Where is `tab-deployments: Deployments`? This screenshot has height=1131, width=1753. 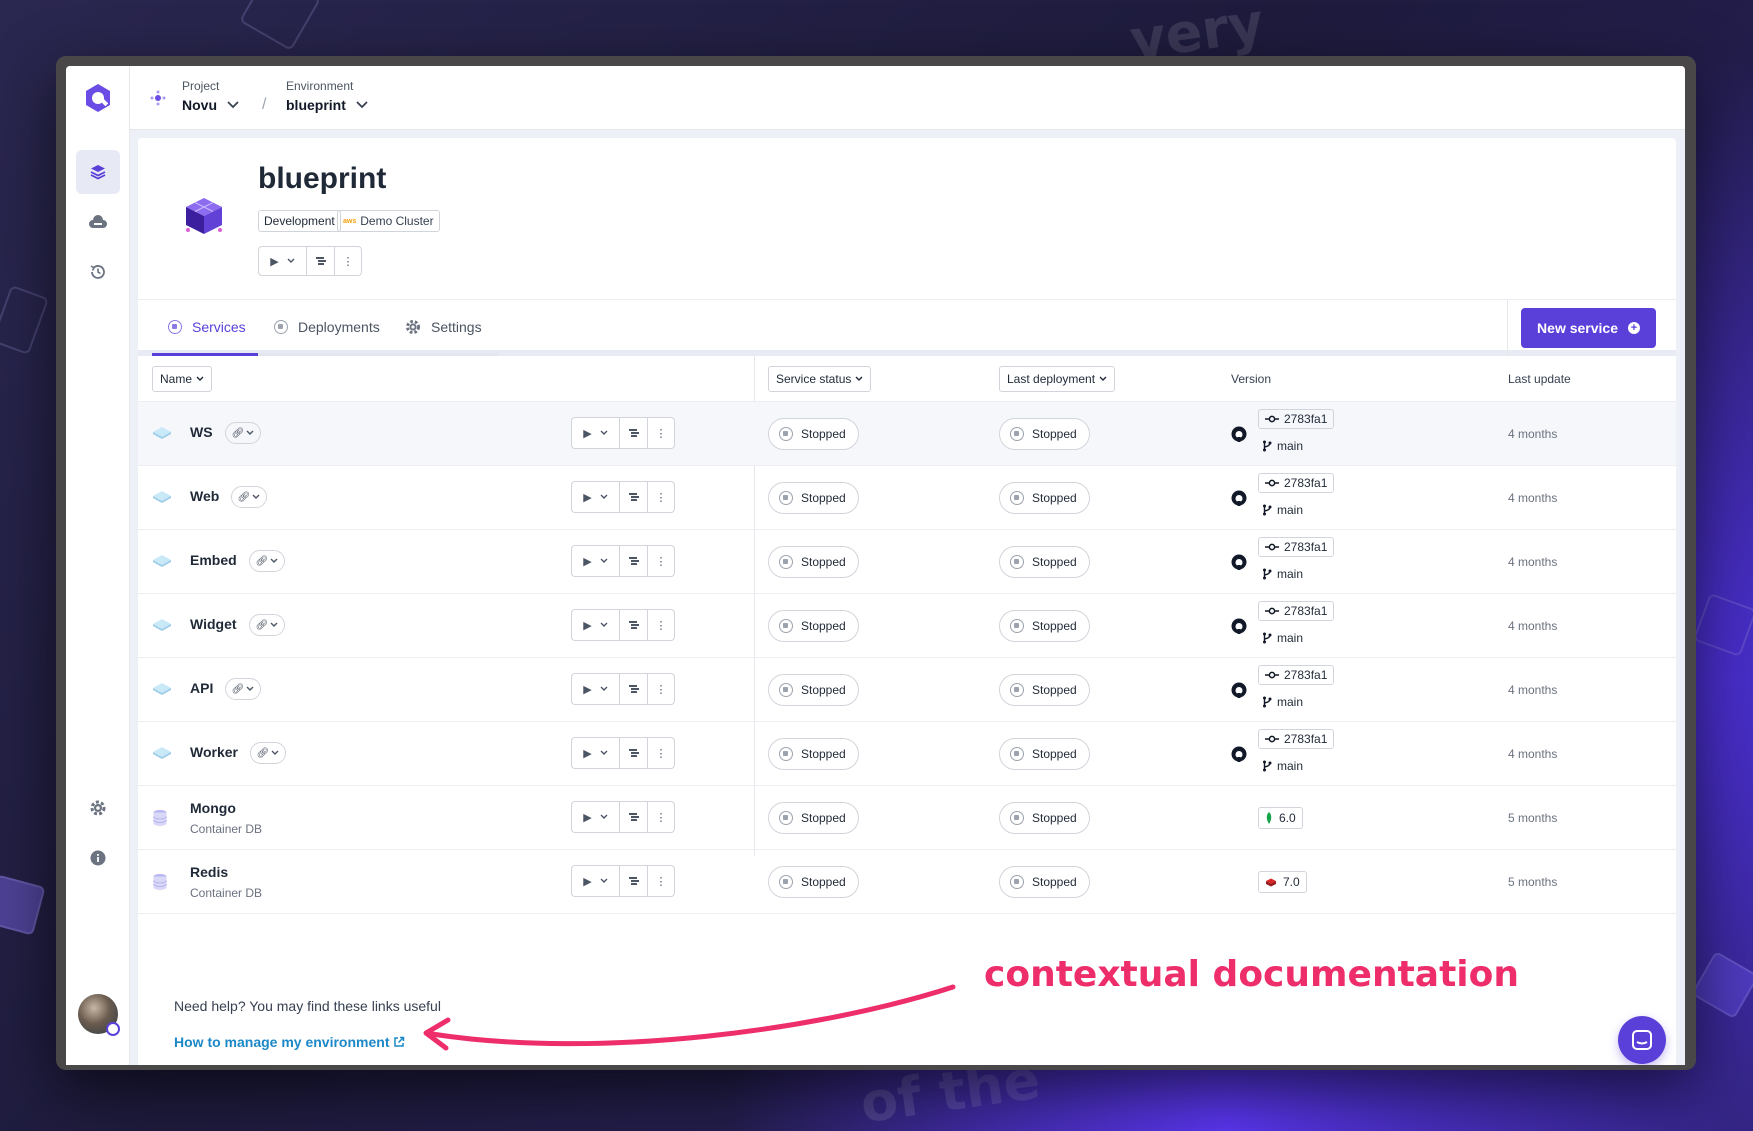 tab-deployments: Deployments is located at coordinates (327, 328).